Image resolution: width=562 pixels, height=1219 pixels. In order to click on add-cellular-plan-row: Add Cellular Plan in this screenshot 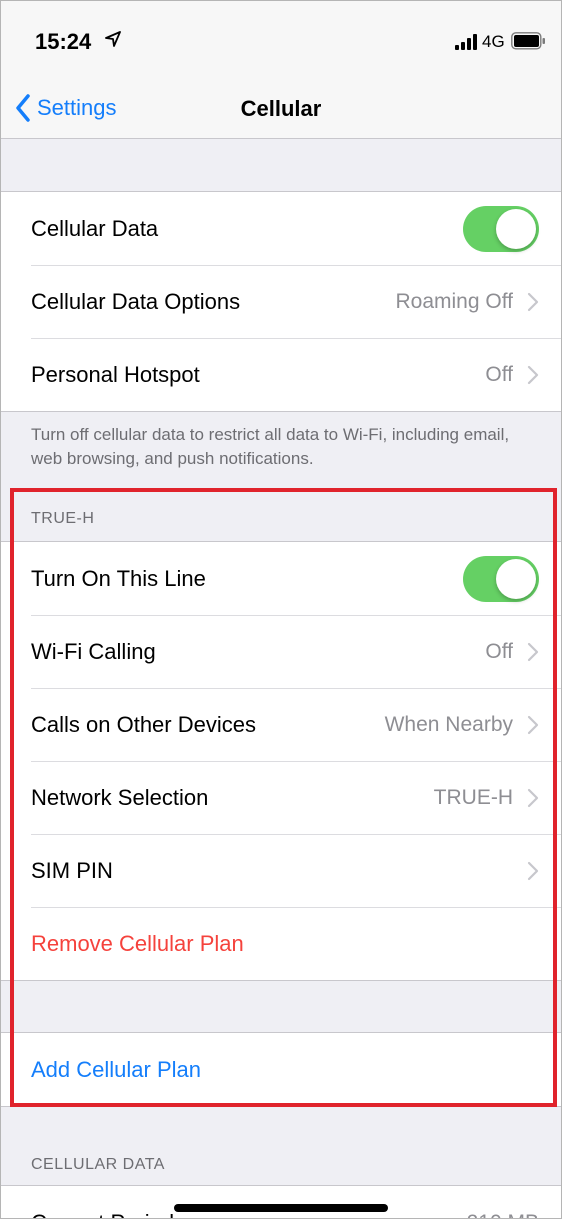, I will do `click(281, 1069)`.